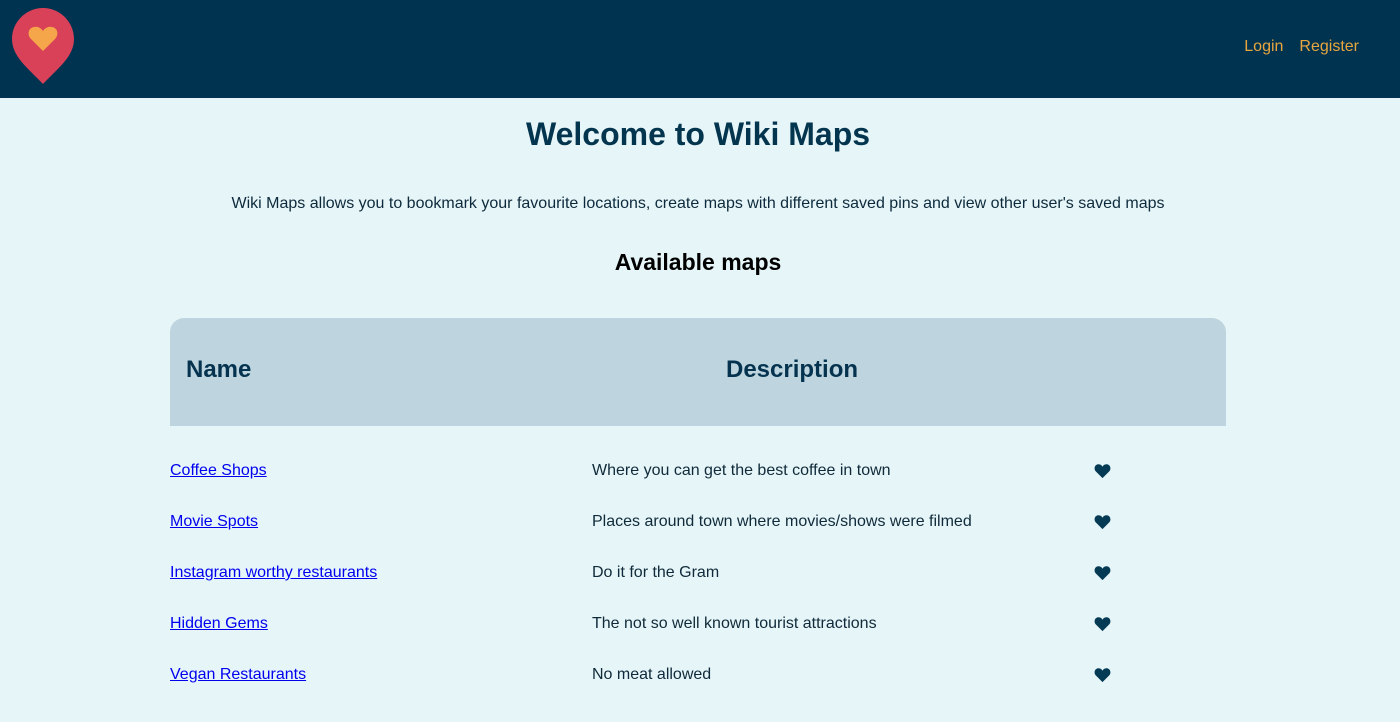 This screenshot has height=722, width=1400. I want to click on map-name-link: Vegan Restaurants, so click(238, 675).